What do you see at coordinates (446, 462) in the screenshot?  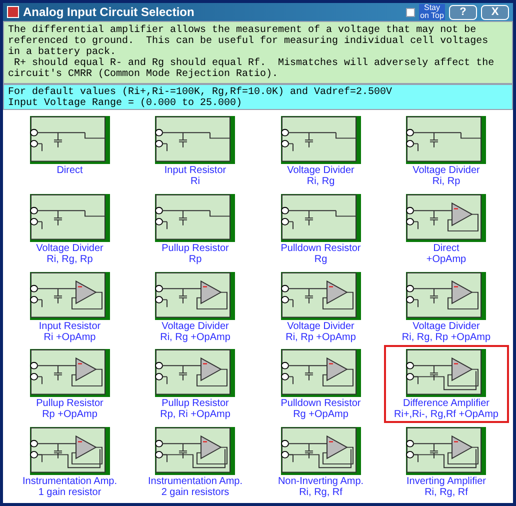 I see `circuit-option: Inverting Amplifier Ri, Rg, Rf` at bounding box center [446, 462].